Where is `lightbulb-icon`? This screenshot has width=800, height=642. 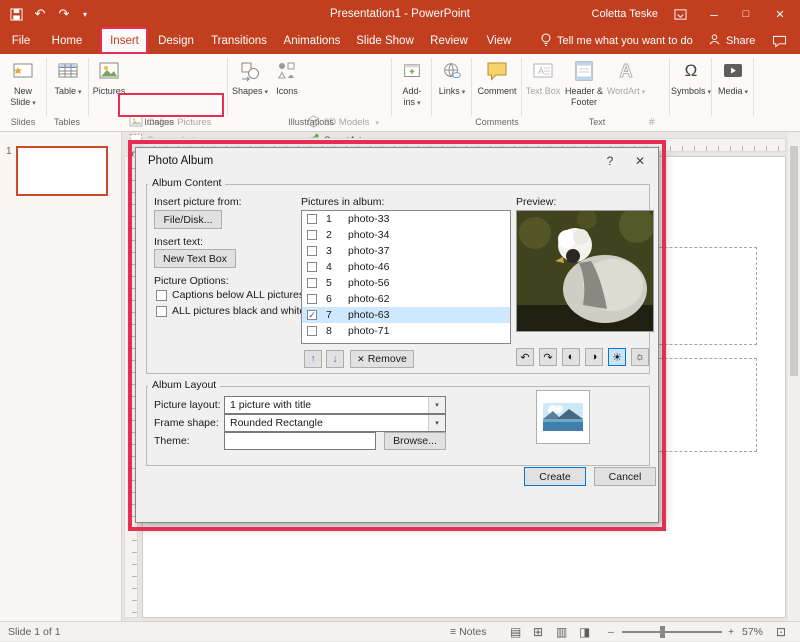
lightbulb-icon is located at coordinates (546, 41).